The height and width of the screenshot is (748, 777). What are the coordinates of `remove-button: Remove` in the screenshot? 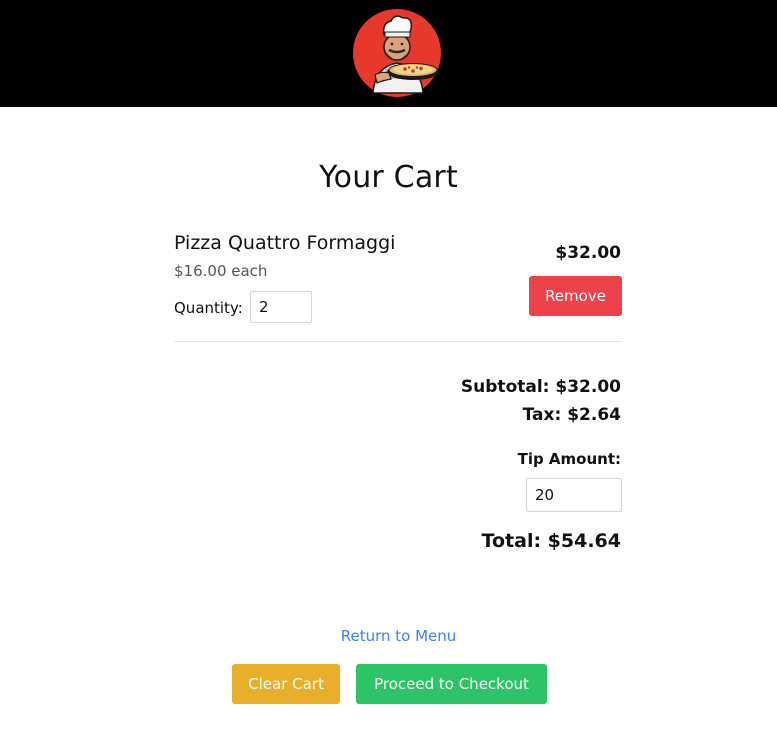 It's located at (575, 296).